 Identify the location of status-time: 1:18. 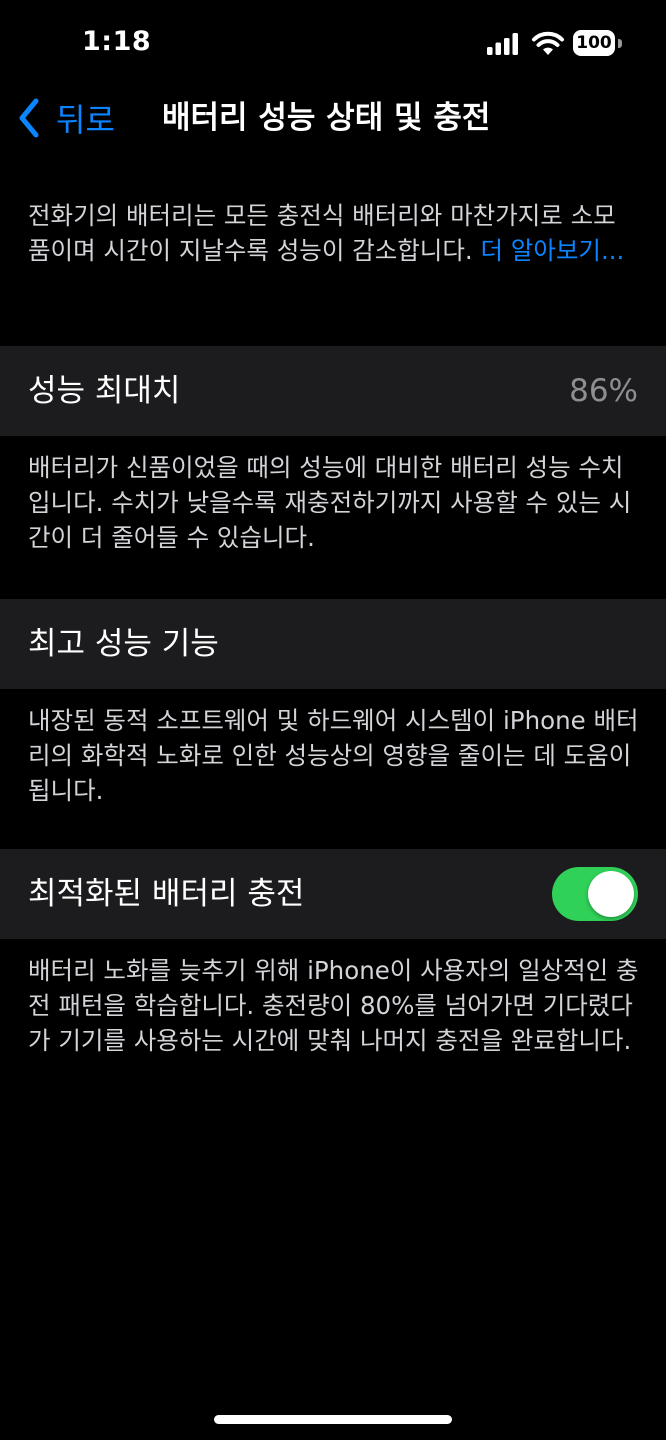
(117, 41).